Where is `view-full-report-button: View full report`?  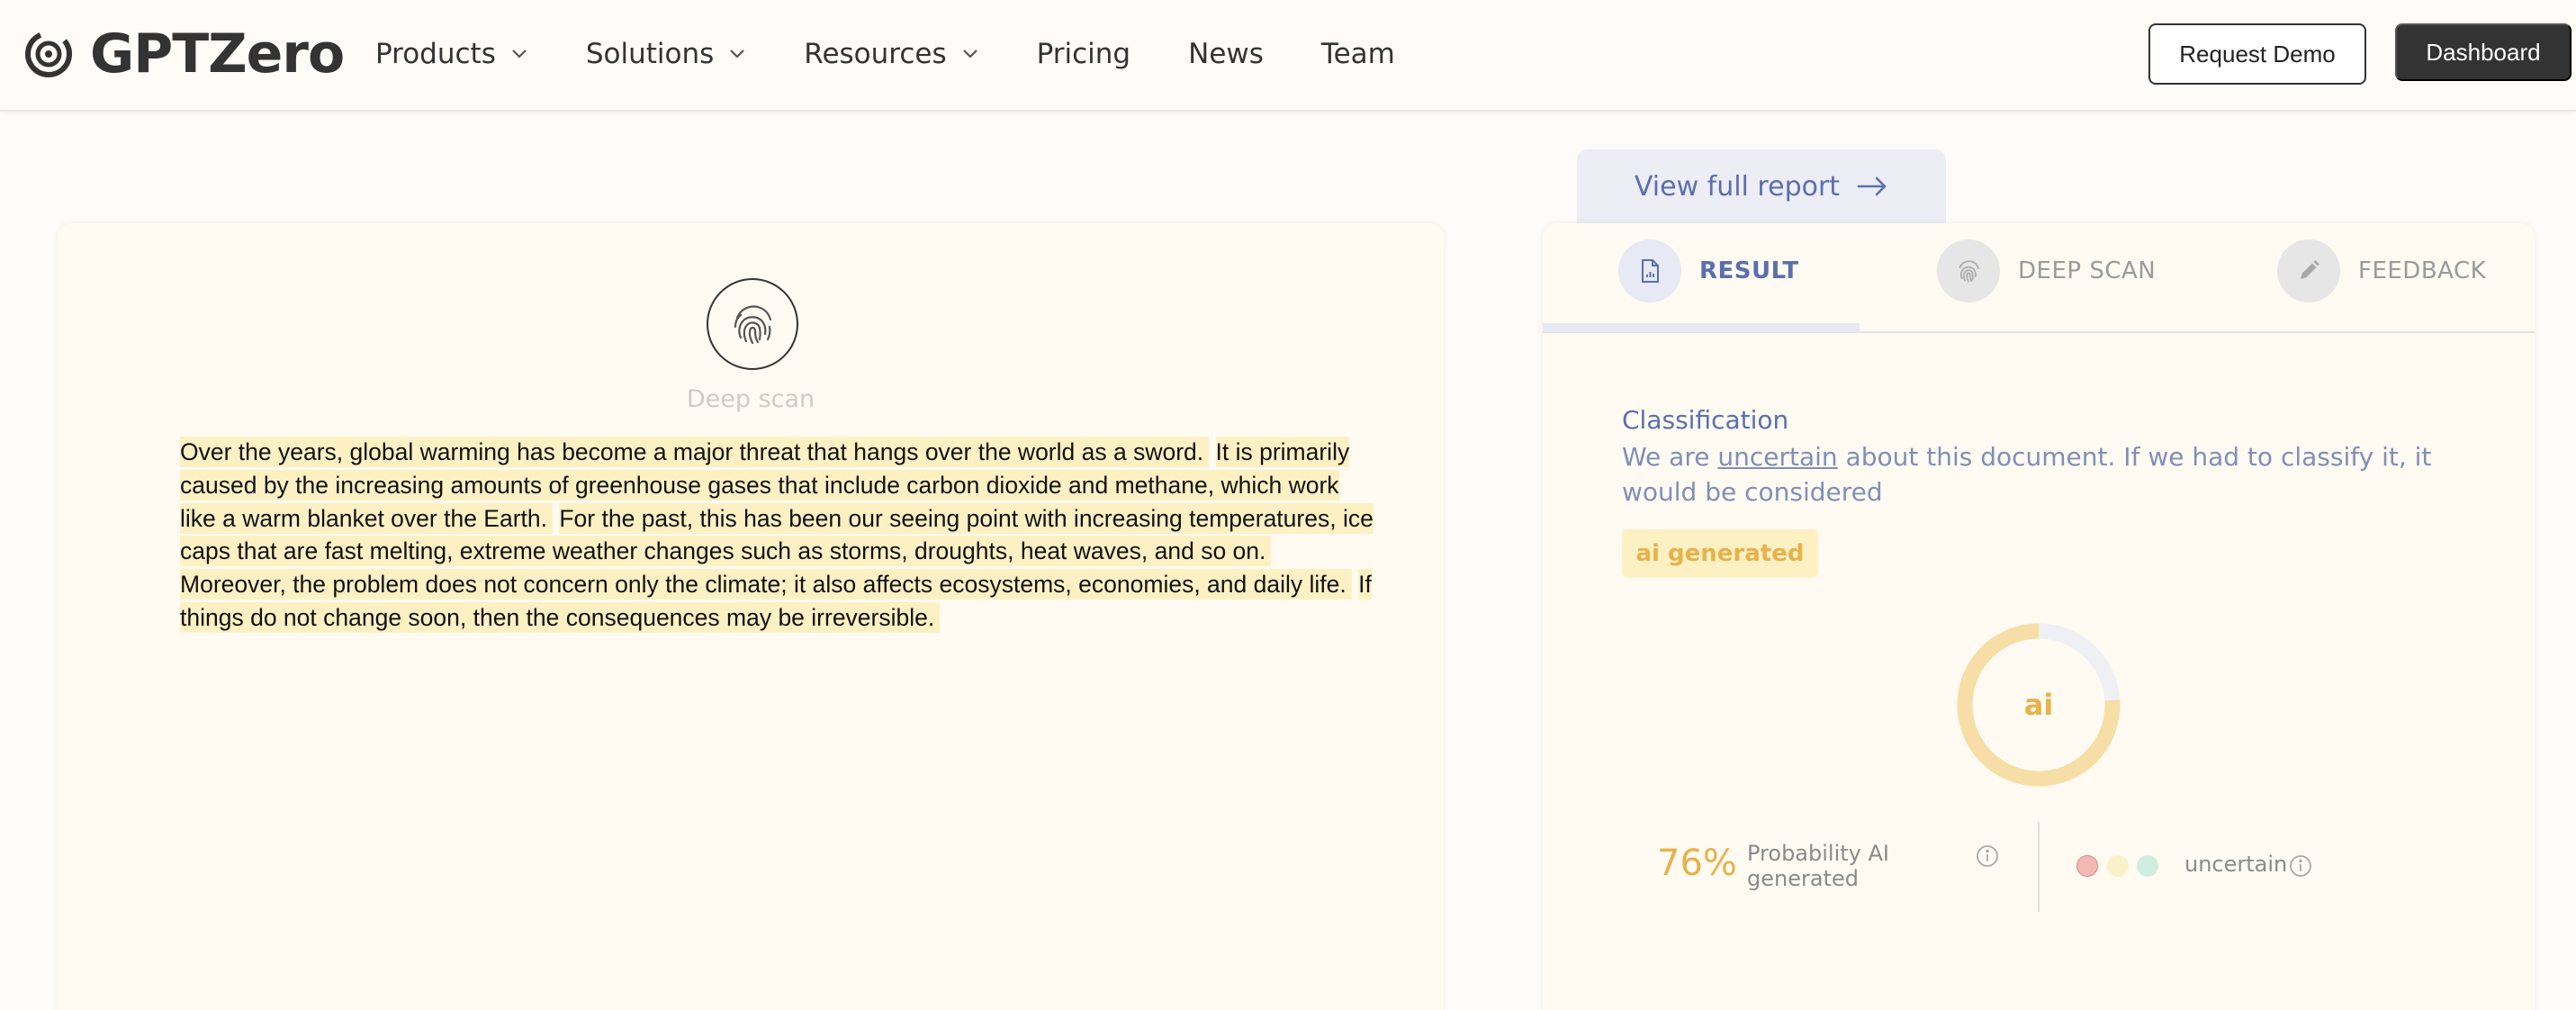 view-full-report-button: View full report is located at coordinates (1761, 186).